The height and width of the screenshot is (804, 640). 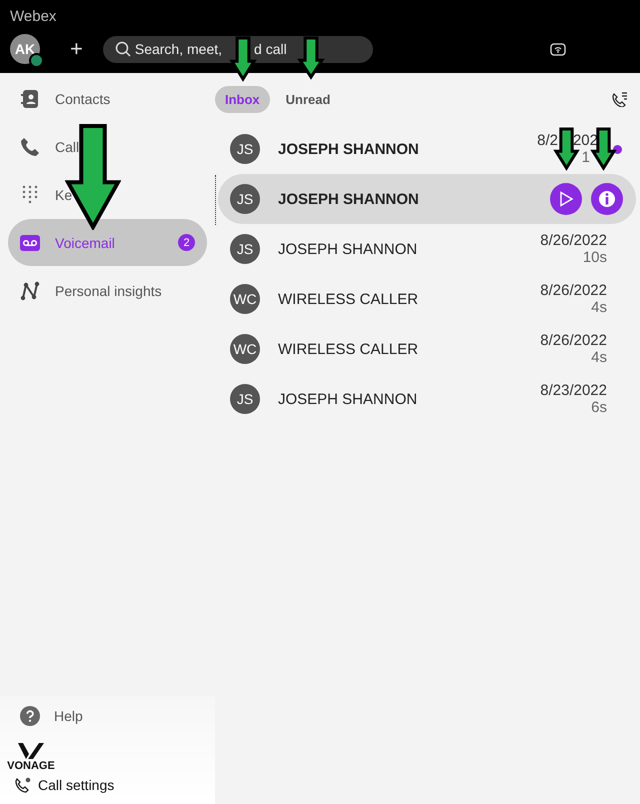 I want to click on play-button, so click(x=566, y=199).